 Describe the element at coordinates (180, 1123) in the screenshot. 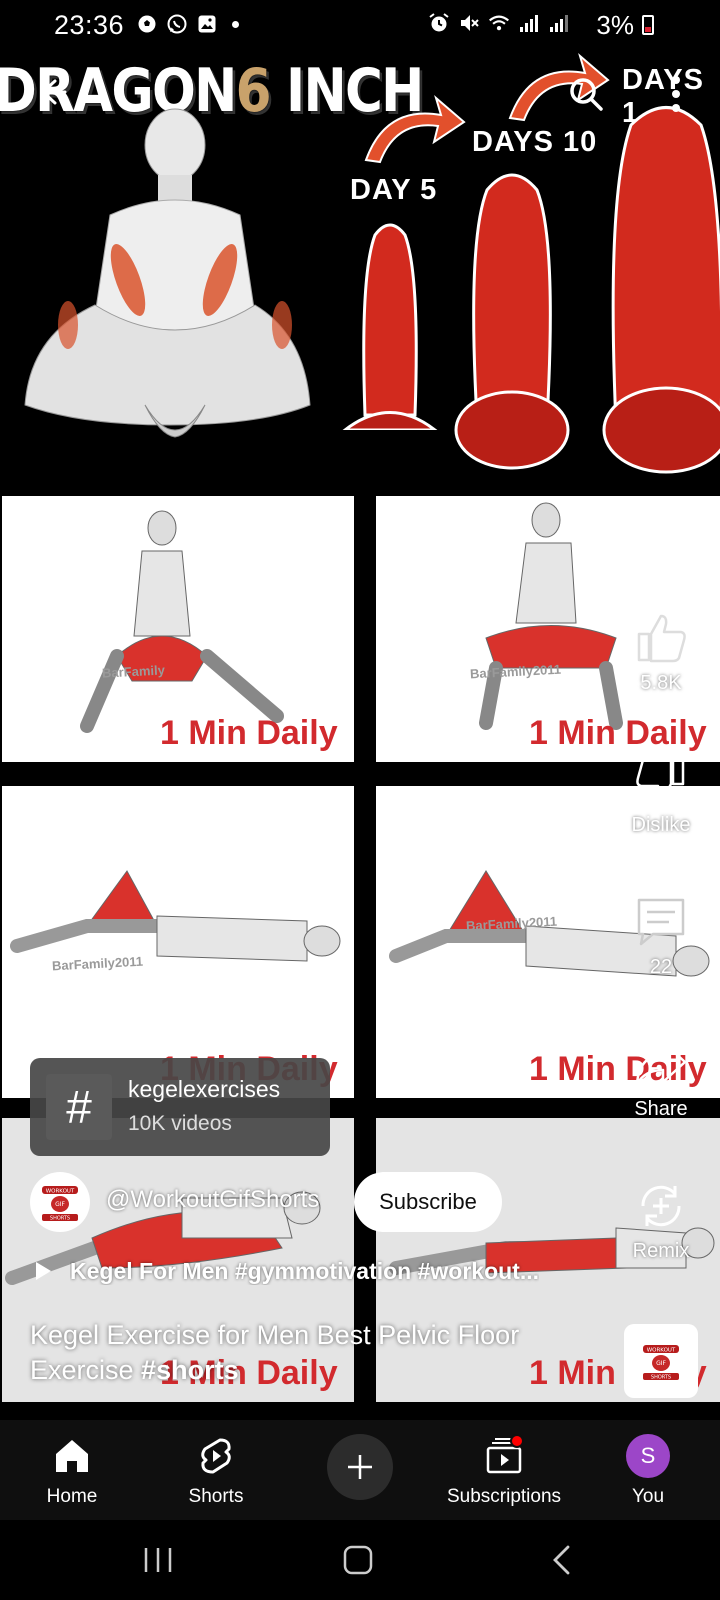

I see `hashtag-video-count: 10K videos` at that location.